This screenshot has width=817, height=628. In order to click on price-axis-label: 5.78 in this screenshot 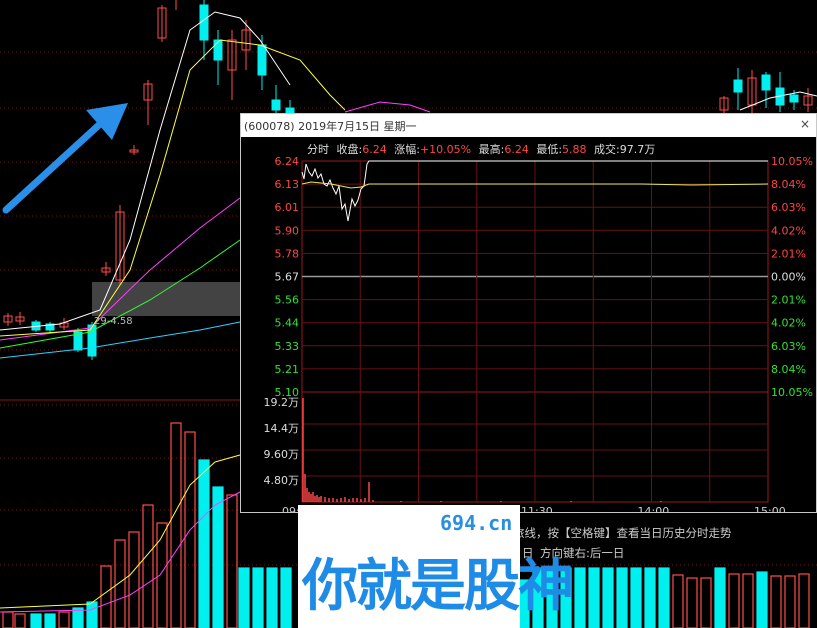, I will do `click(287, 253)`.